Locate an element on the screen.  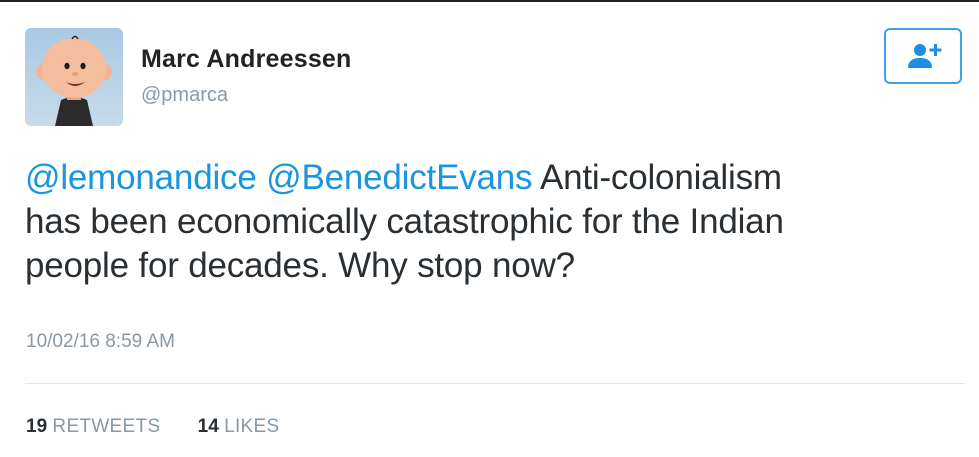
likes-stat: 14 LIKES is located at coordinates (239, 427).